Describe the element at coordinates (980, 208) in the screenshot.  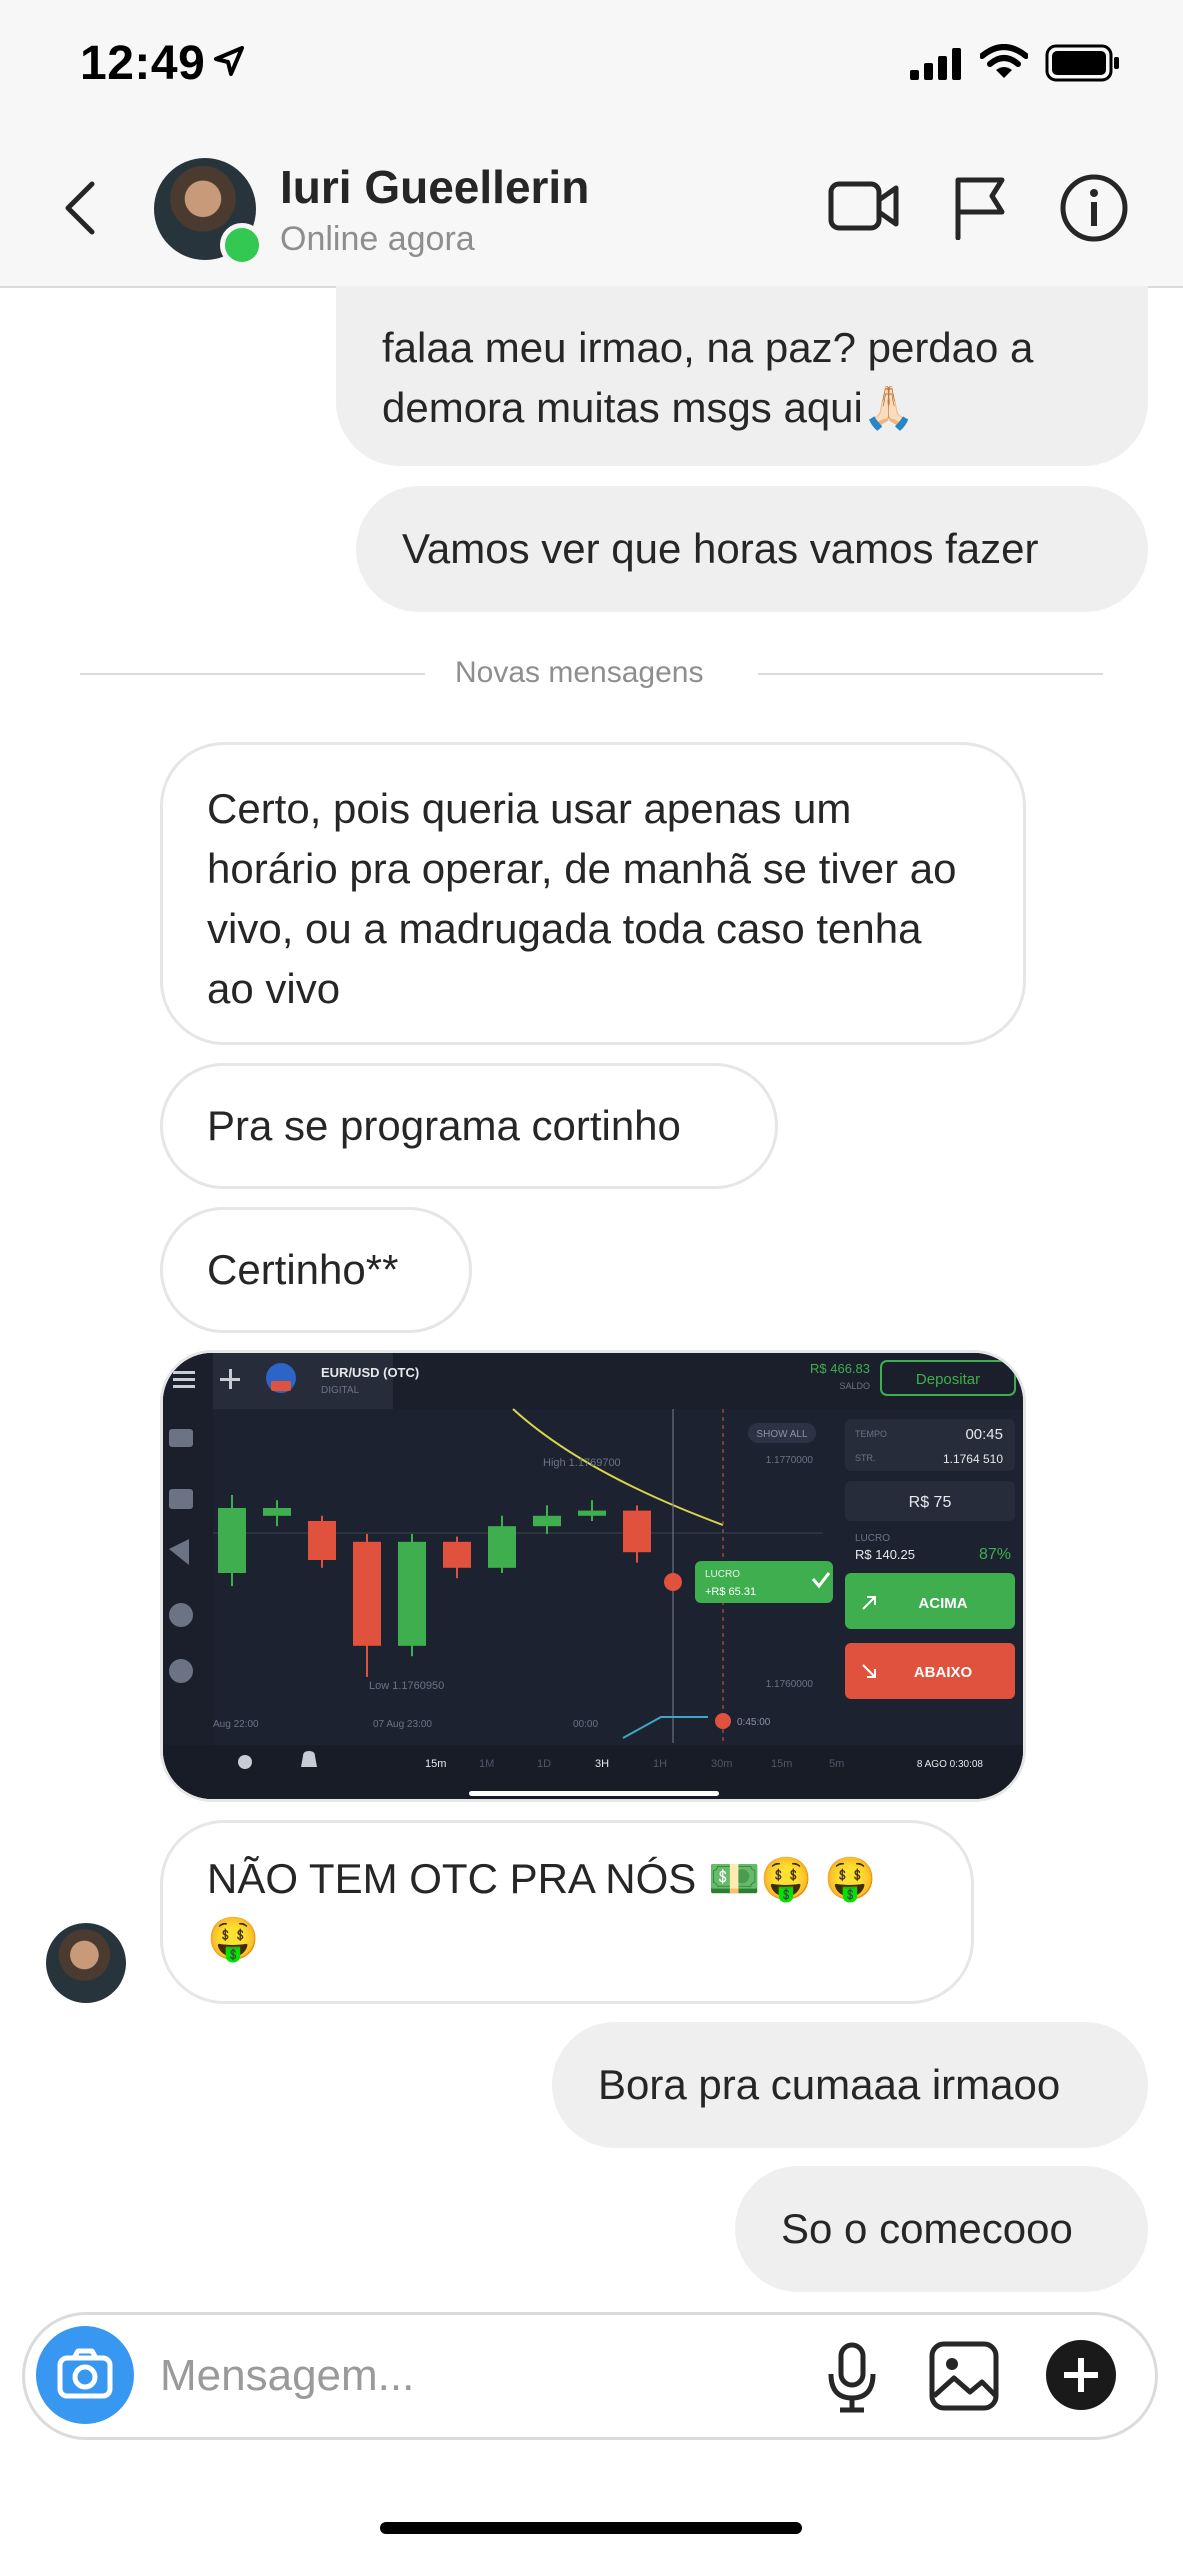
I see `report-flag-icon` at that location.